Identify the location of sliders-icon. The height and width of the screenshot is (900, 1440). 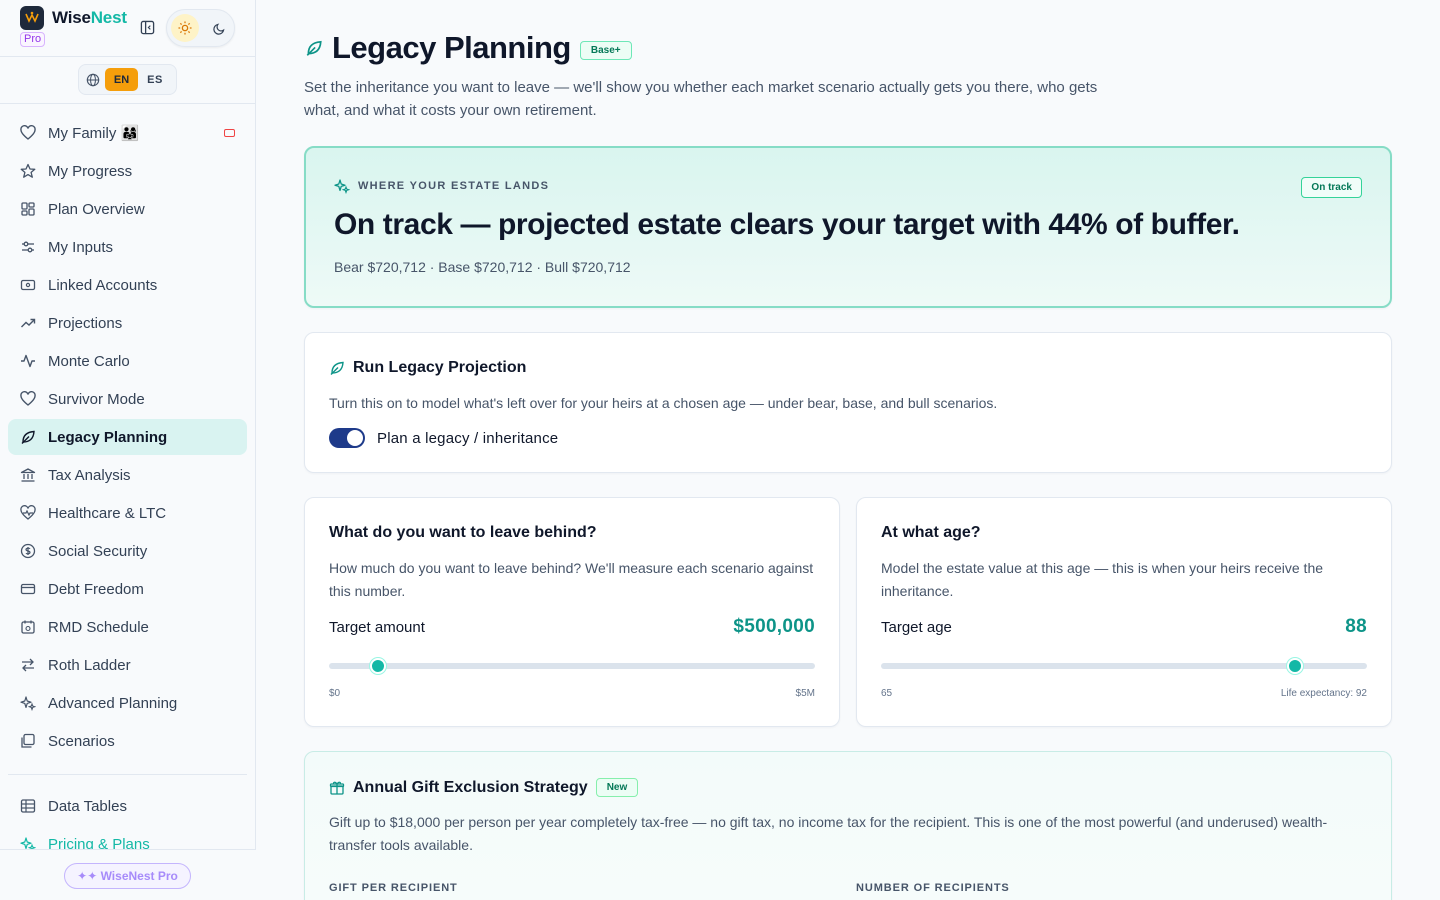
(28, 247).